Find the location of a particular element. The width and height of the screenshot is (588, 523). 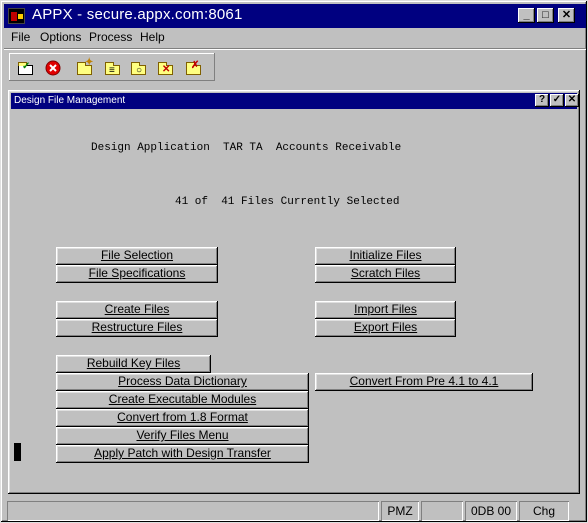

status-pmz: PMZ is located at coordinates (400, 511).